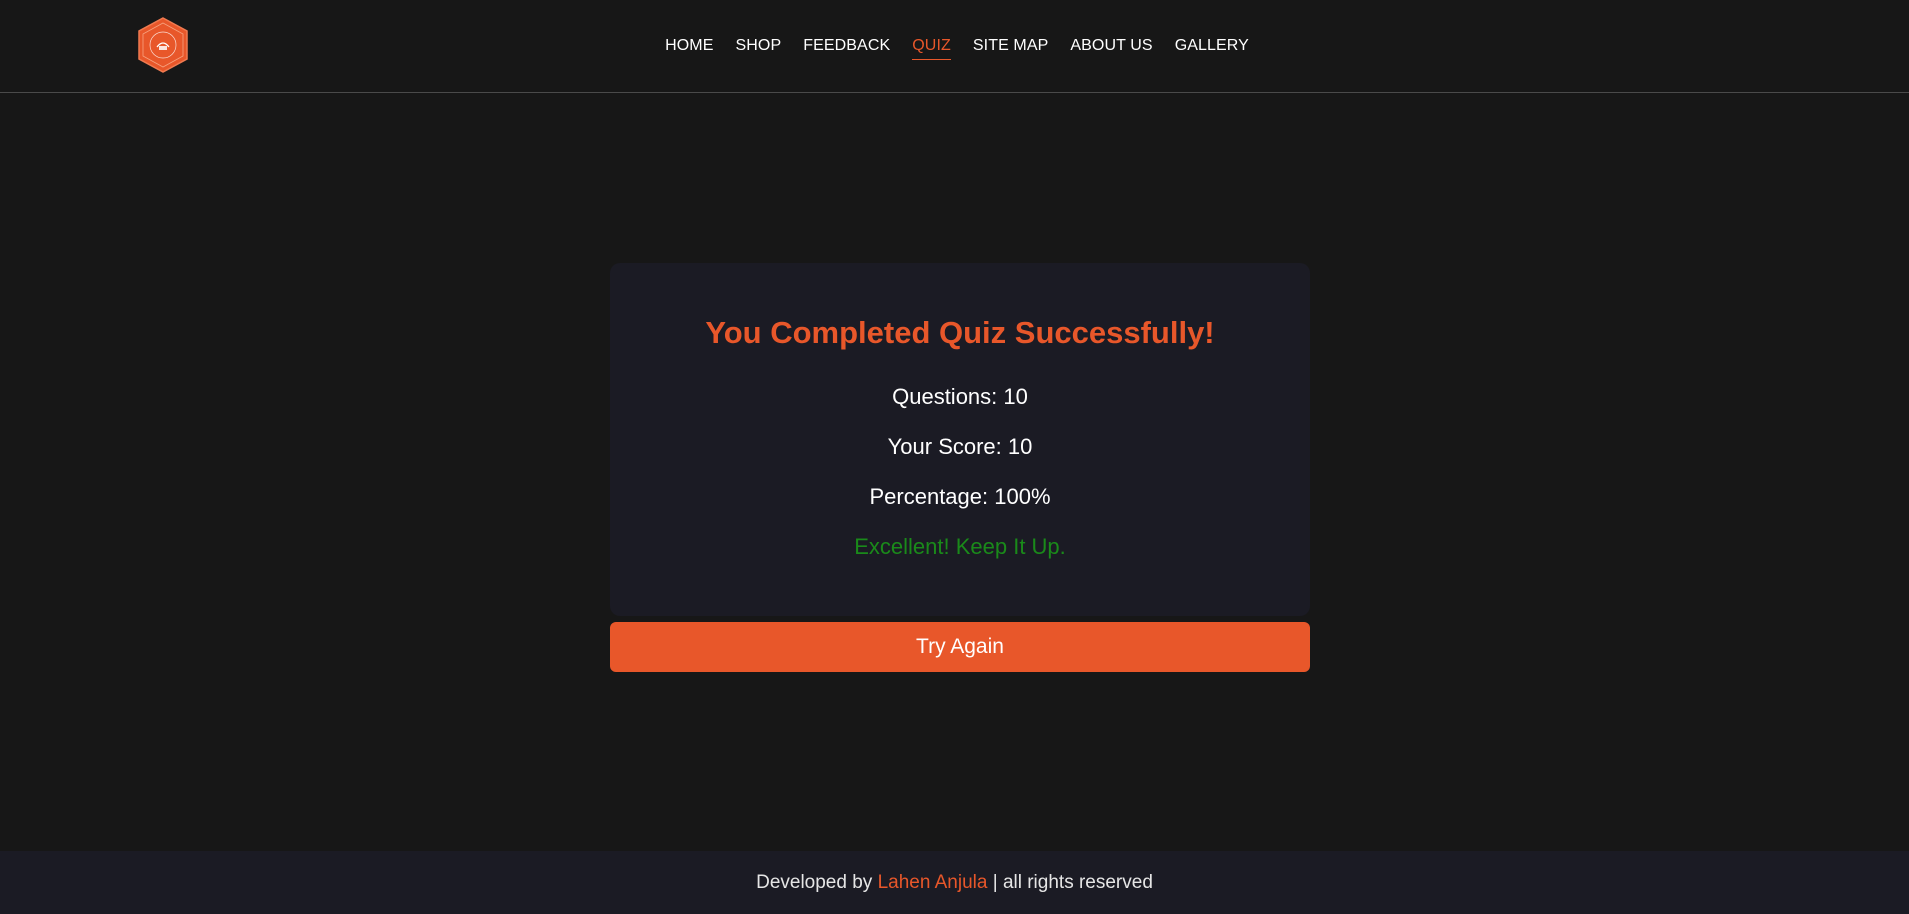  Describe the element at coordinates (1015, 396) in the screenshot. I see `questions-value: 10` at that location.